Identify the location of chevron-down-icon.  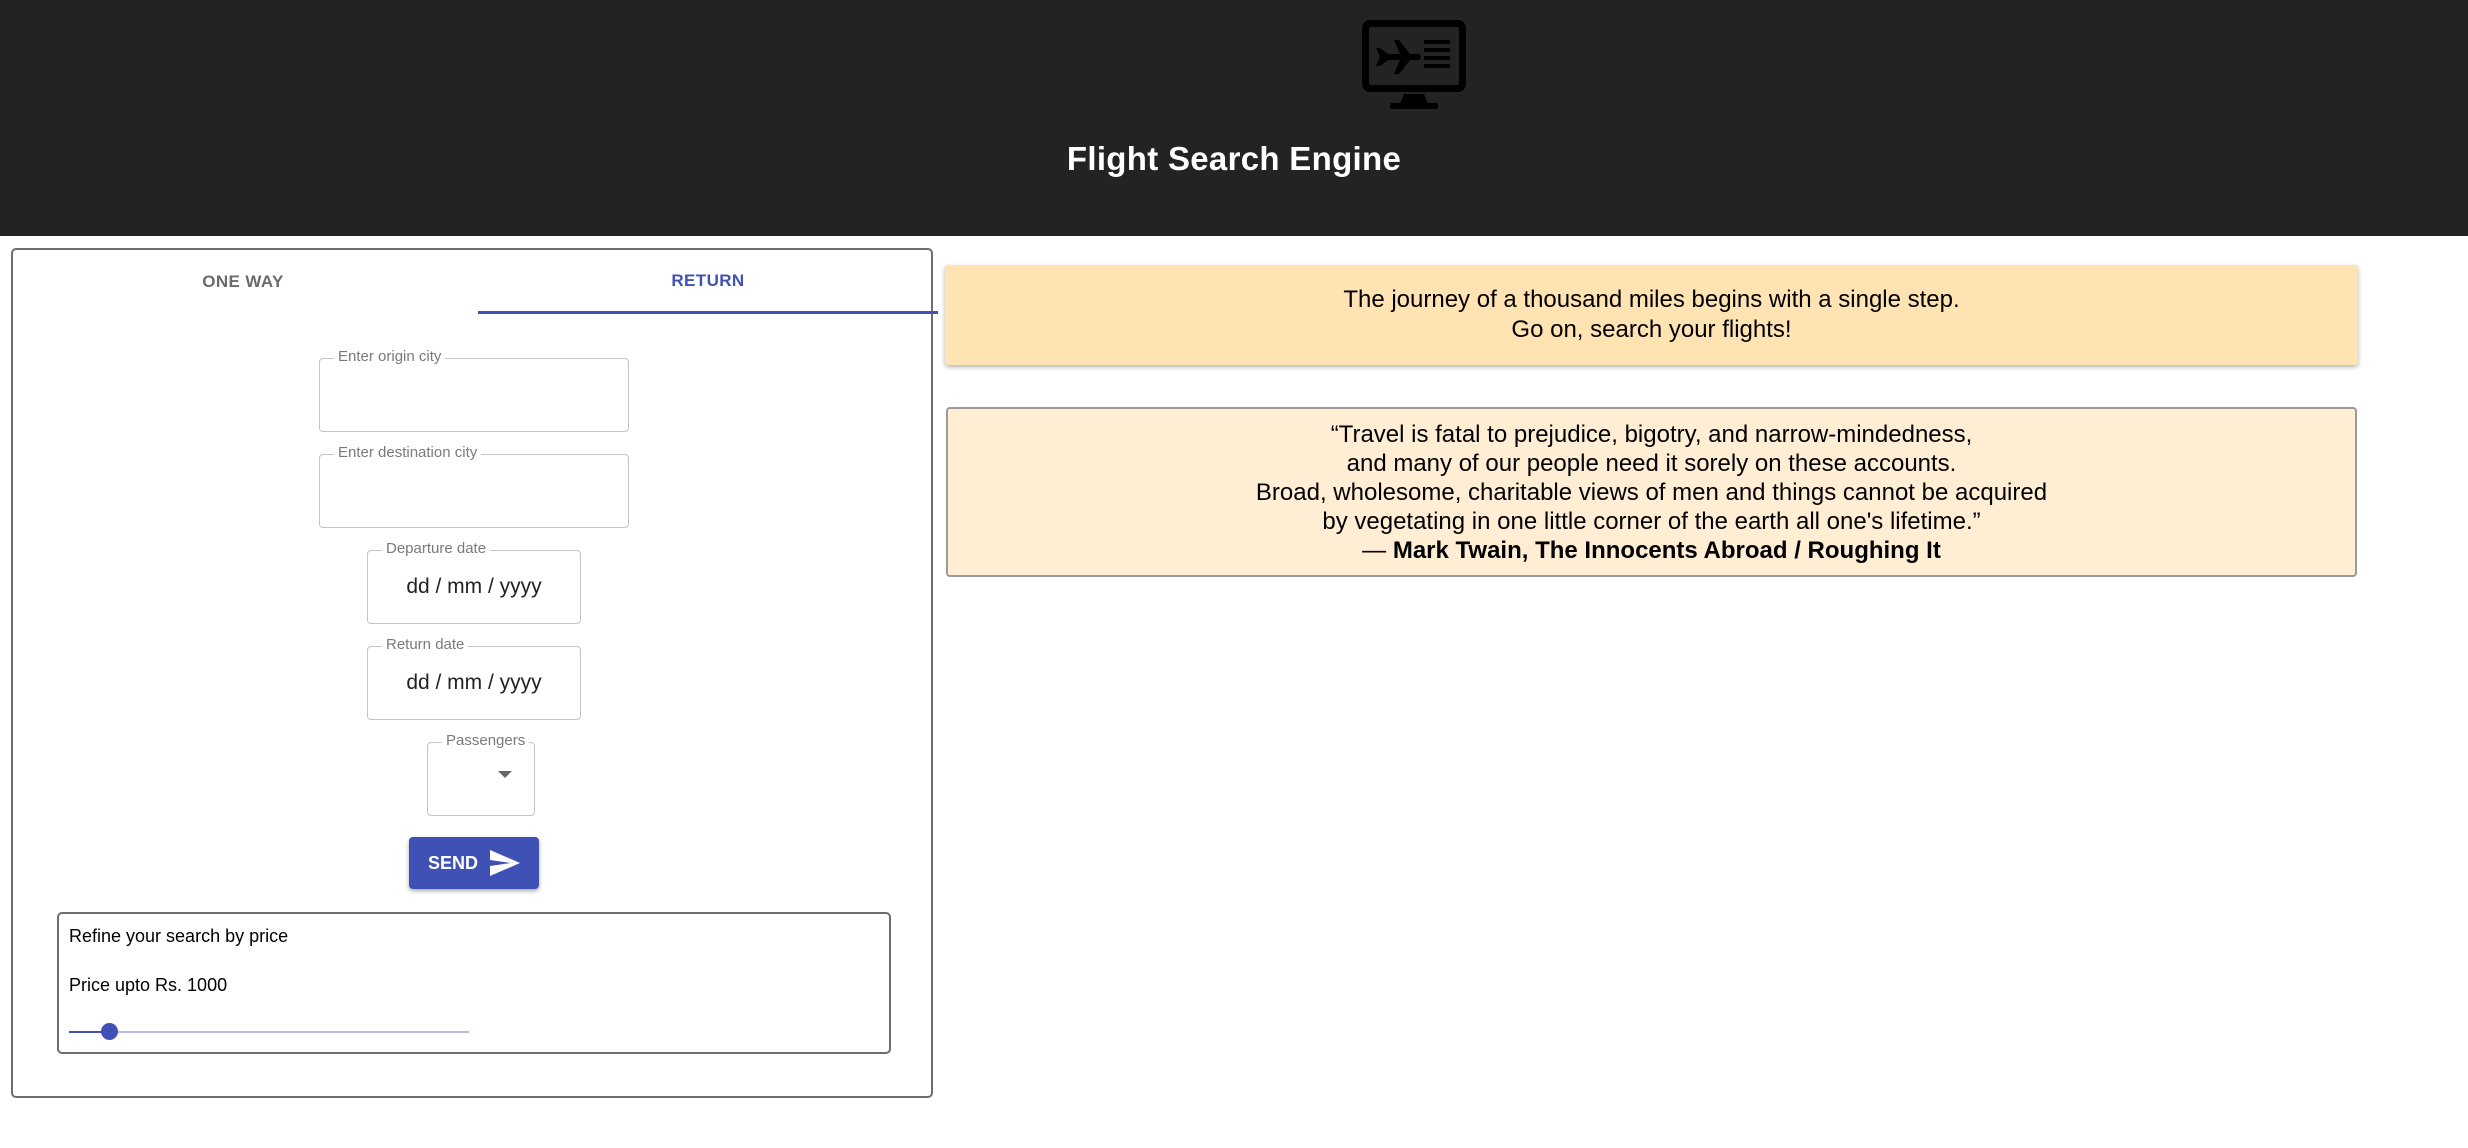
(505, 774).